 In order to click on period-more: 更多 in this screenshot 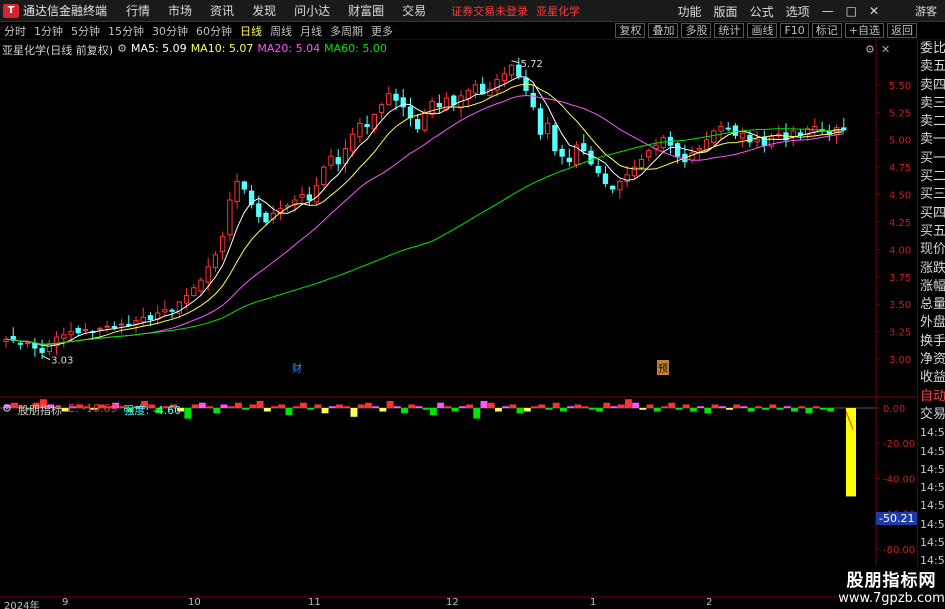, I will do `click(382, 31)`.